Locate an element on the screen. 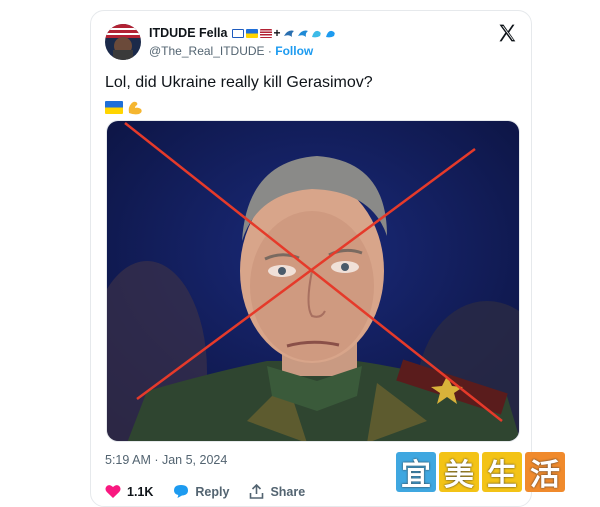 The width and height of the screenshot is (600, 507). tweet-emojis is located at coordinates (124, 107).